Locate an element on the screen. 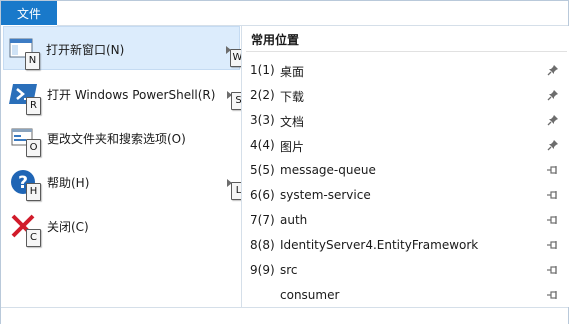 This screenshot has height=324, width=569. list-item-number: 9(9) is located at coordinates (262, 270).